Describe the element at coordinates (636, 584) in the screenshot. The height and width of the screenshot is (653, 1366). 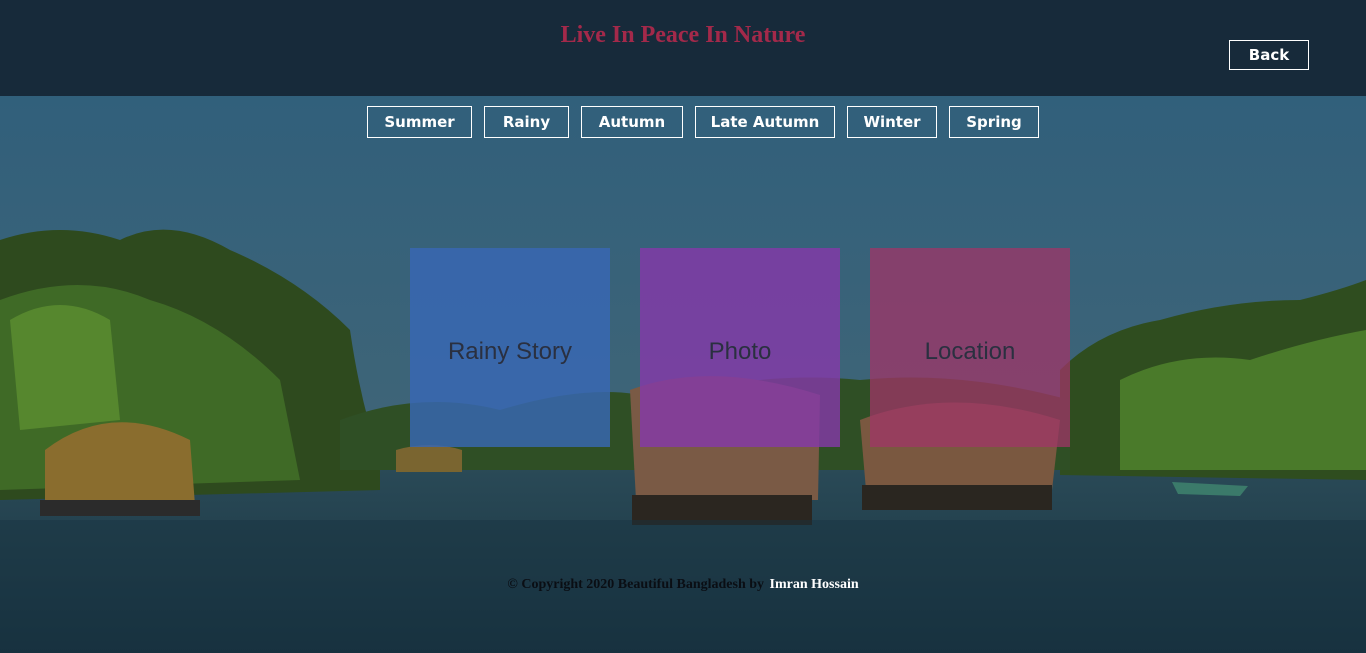
I see `copyright-text: © Copyright 2020 Beautiful Bangladesh by` at that location.